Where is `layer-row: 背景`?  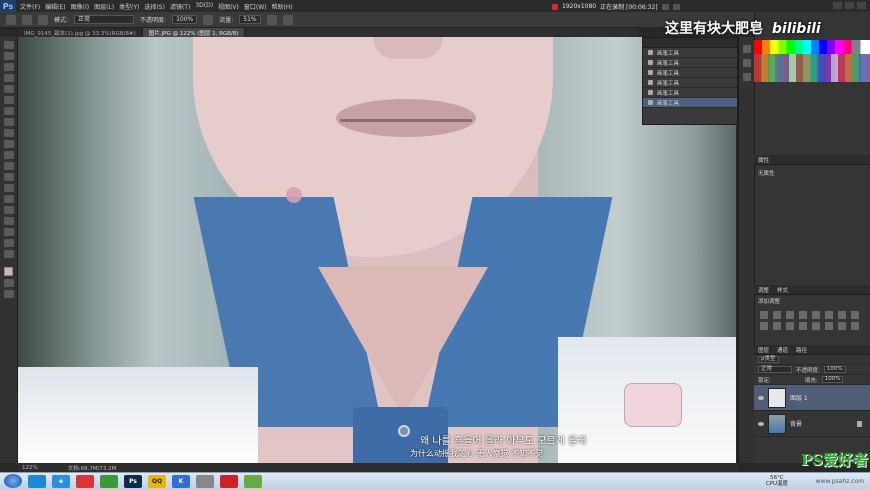 layer-row: 背景 is located at coordinates (812, 424).